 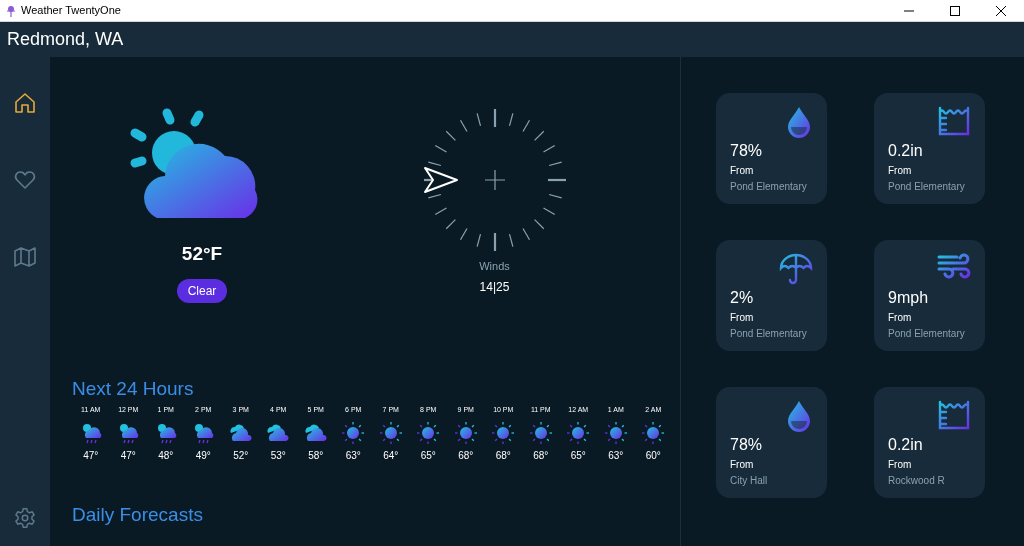 I want to click on station-name: Rockwood R, so click(x=917, y=481).